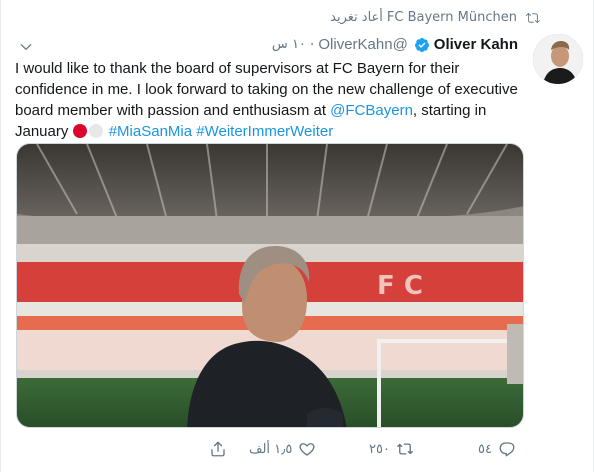  What do you see at coordinates (507, 449) in the screenshot?
I see `reply-icon` at bounding box center [507, 449].